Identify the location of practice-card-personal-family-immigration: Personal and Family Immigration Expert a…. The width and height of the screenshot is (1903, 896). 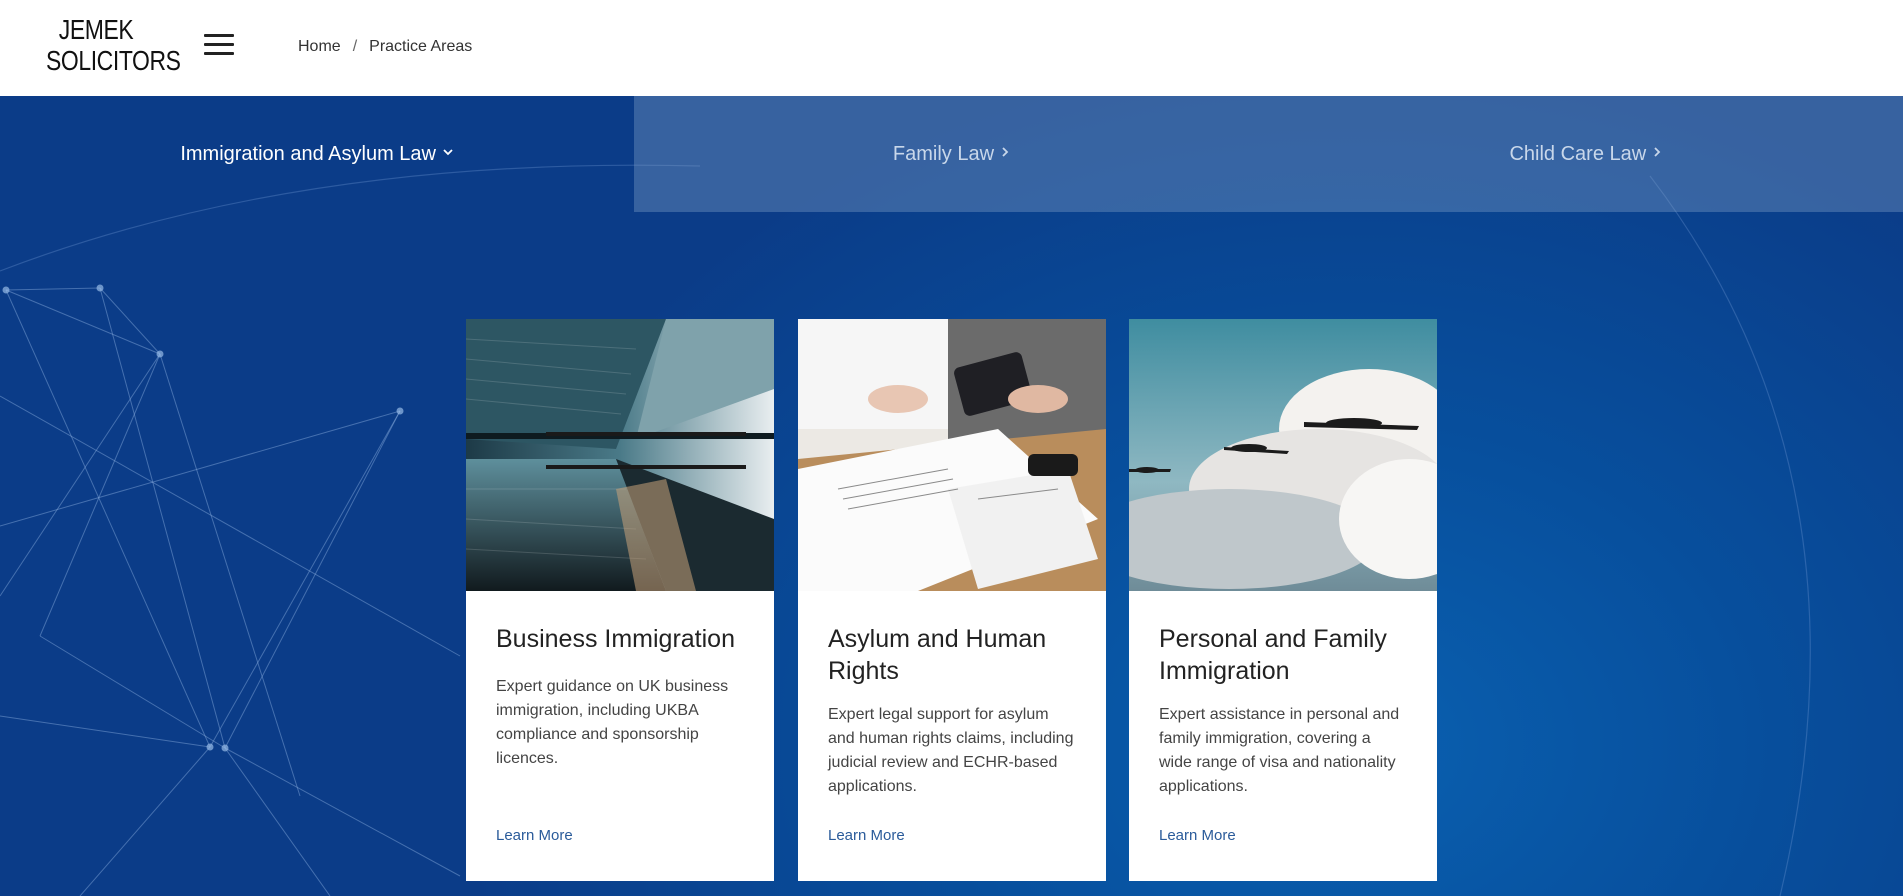
(1283, 600).